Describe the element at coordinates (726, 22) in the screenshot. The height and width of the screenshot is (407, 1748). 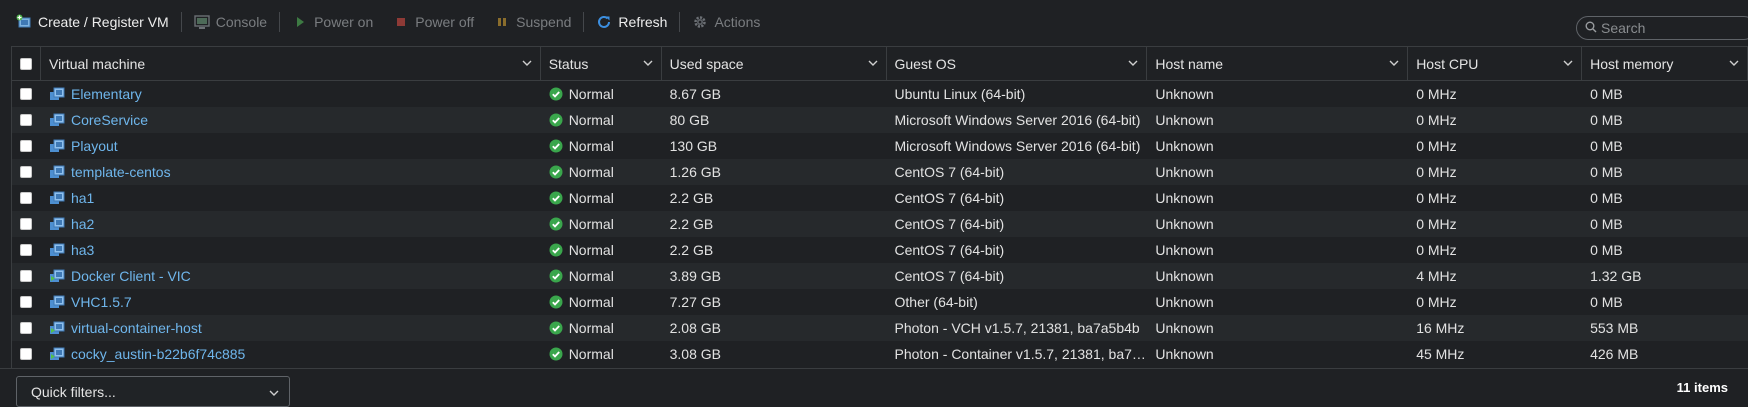
I see `actions-button: Actions` at that location.